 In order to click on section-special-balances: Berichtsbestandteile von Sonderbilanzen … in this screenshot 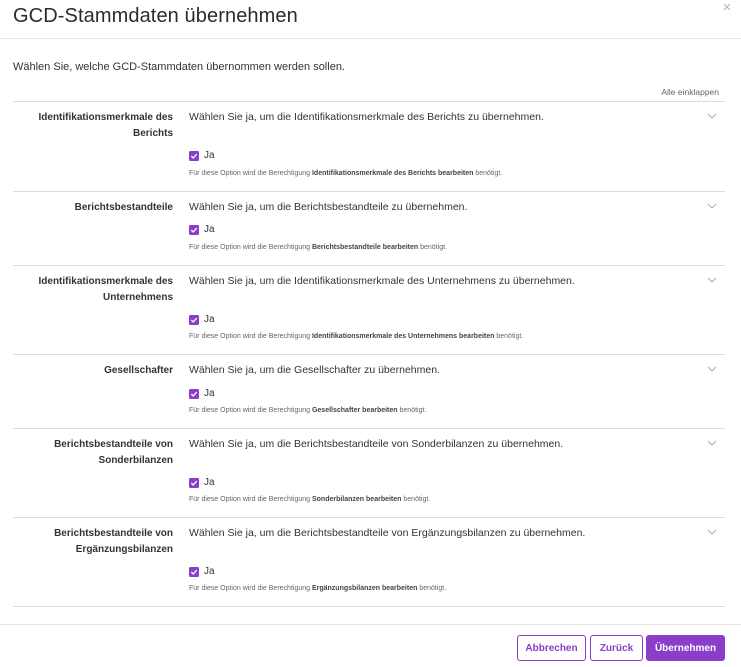, I will do `click(369, 473)`.